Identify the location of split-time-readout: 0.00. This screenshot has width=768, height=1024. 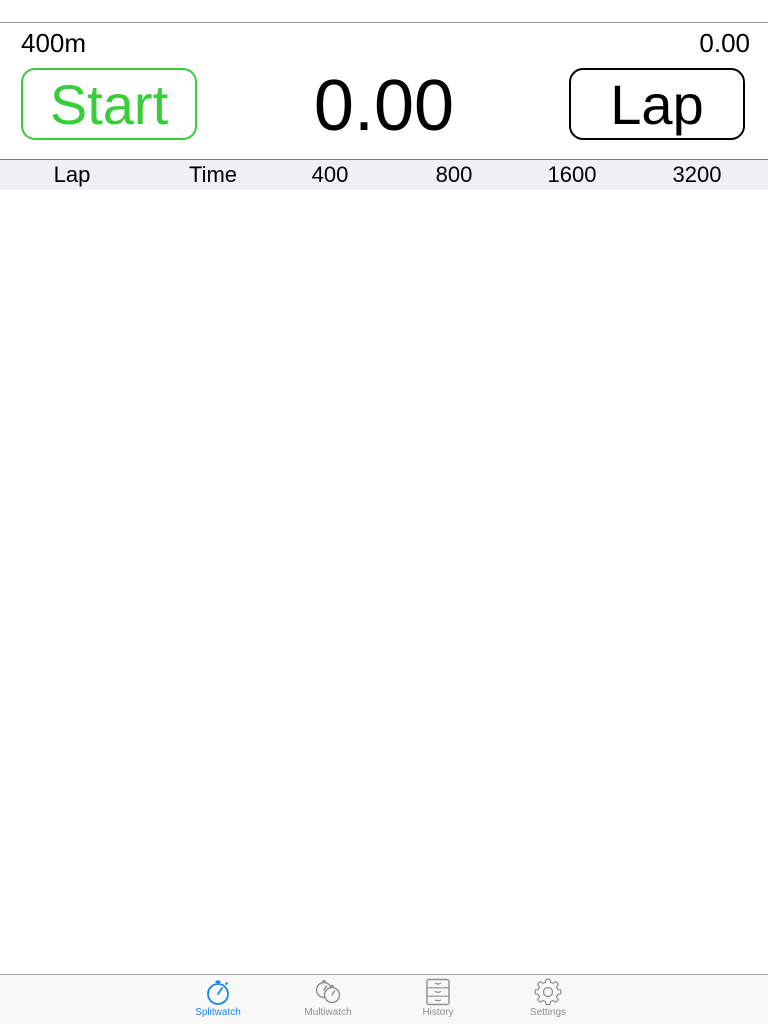
(724, 43).